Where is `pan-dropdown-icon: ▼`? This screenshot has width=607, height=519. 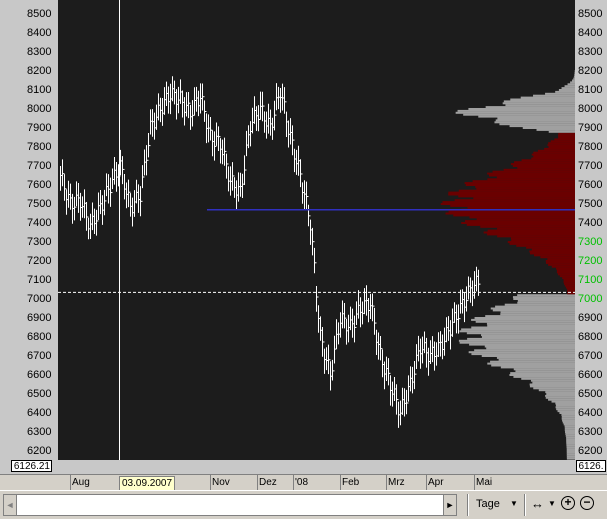
pan-dropdown-icon: ▼ is located at coordinates (552, 504).